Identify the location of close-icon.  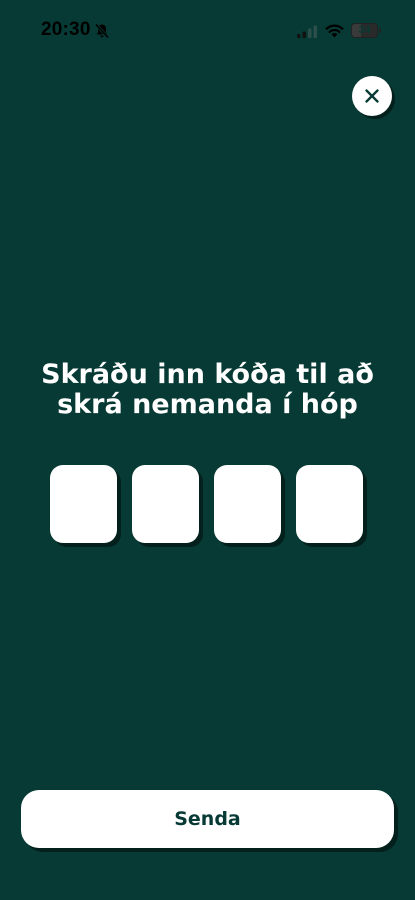
(372, 96).